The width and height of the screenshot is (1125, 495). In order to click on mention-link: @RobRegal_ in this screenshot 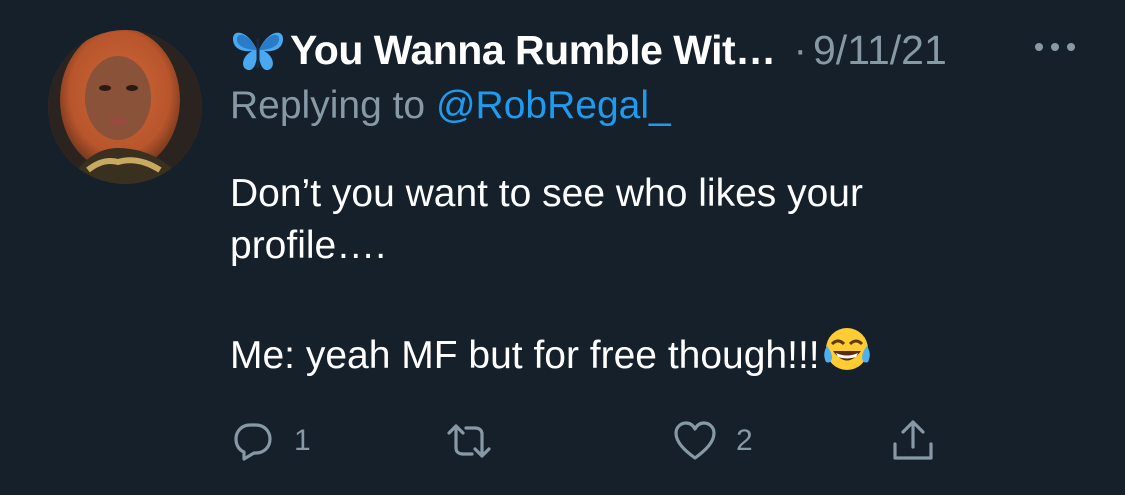, I will do `click(553, 105)`.